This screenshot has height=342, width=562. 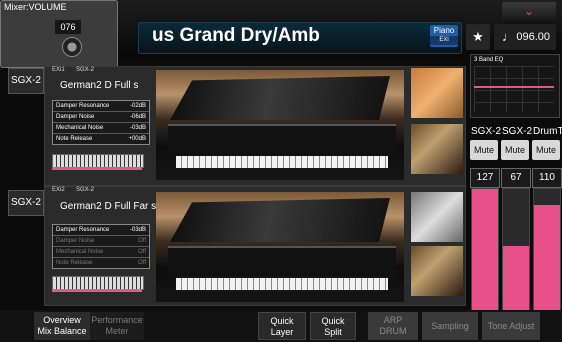 What do you see at coordinates (508, 36) in the screenshot?
I see `quarter-note-icon: ♩` at bounding box center [508, 36].